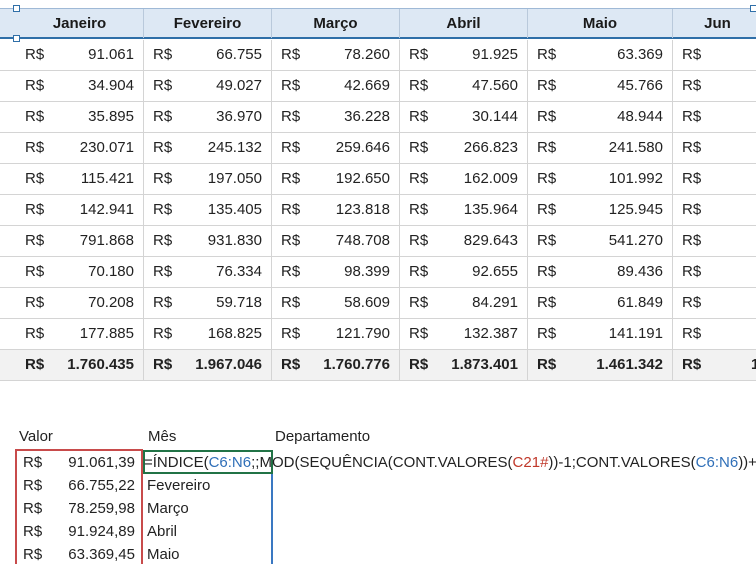 This screenshot has height=566, width=756. I want to click on table-cell: R$ 1.873.401, so click(464, 365).